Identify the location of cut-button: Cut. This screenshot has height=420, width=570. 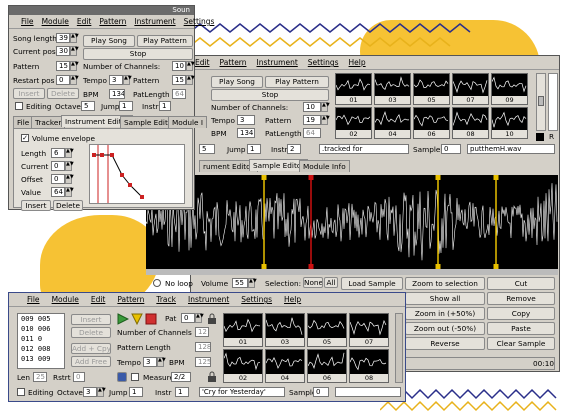
(521, 283).